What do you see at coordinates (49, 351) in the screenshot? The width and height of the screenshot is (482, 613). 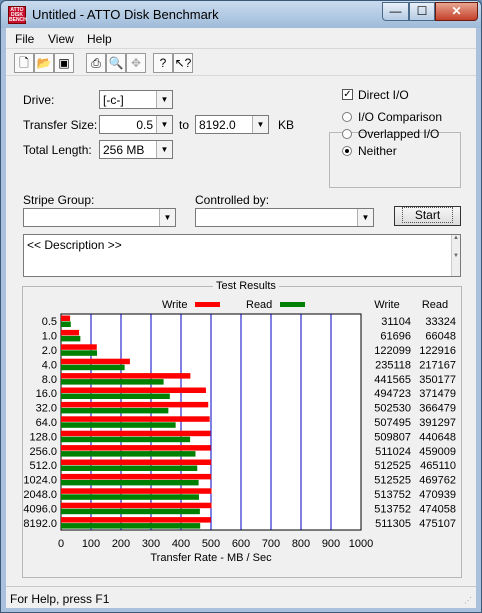 I see `y-category-label: 2.0` at bounding box center [49, 351].